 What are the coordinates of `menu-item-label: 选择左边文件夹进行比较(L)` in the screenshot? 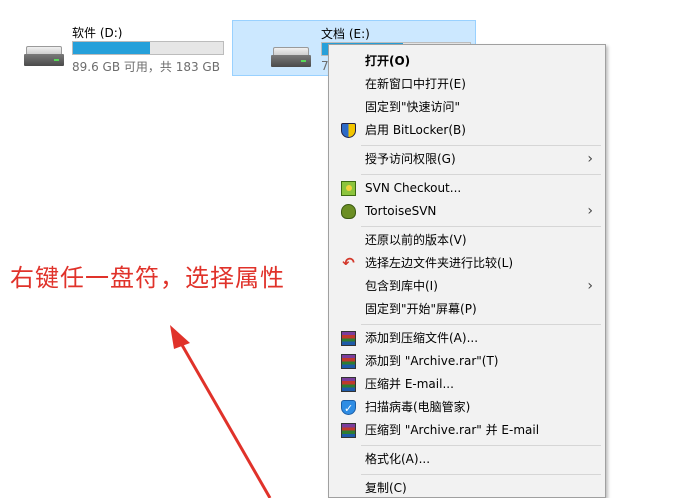 It's located at (439, 263).